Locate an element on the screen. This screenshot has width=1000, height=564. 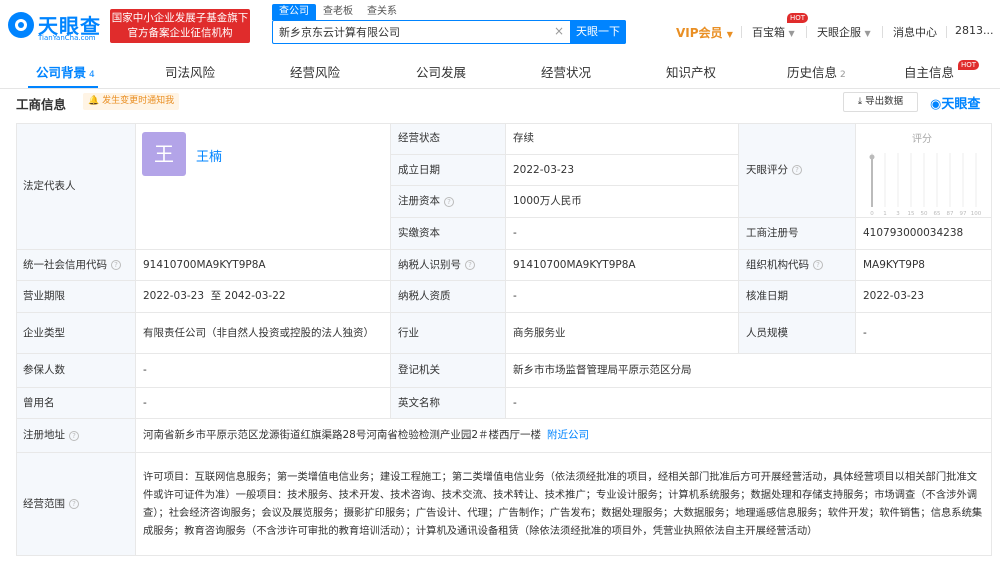
term-value: 2022-03-23 至 2042-03-22 is located at coordinates (263, 297).